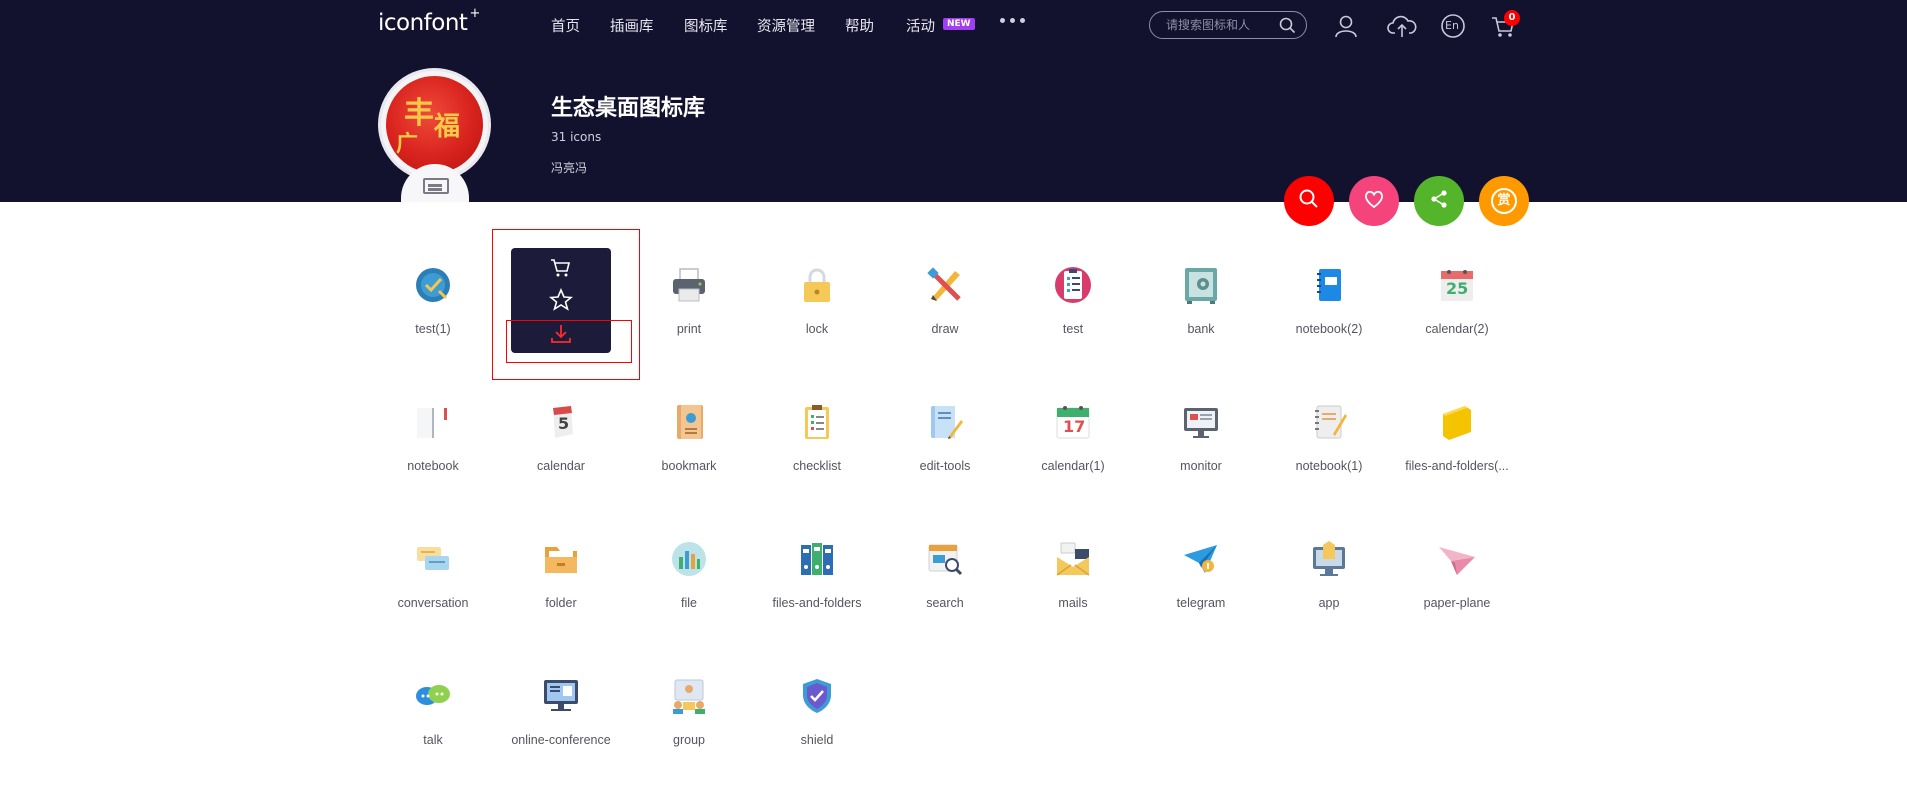 This screenshot has width=1907, height=807. Describe the element at coordinates (433, 696) in the screenshot. I see `talk-bubbles-icon` at that location.